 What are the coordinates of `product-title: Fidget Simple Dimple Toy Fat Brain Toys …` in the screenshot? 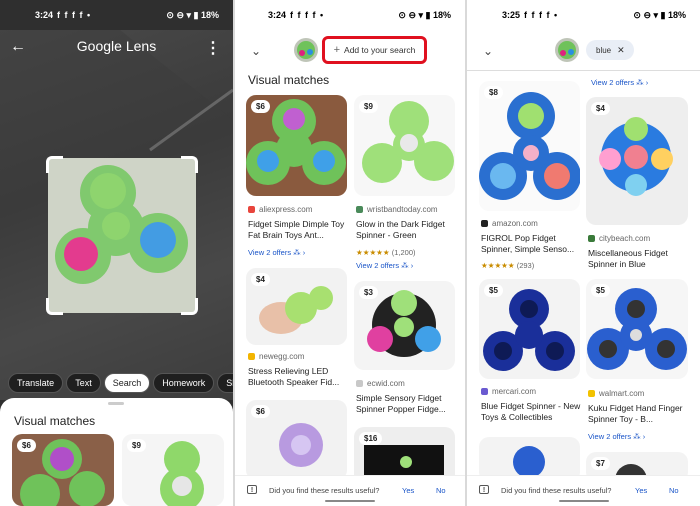 It's located at (296, 229).